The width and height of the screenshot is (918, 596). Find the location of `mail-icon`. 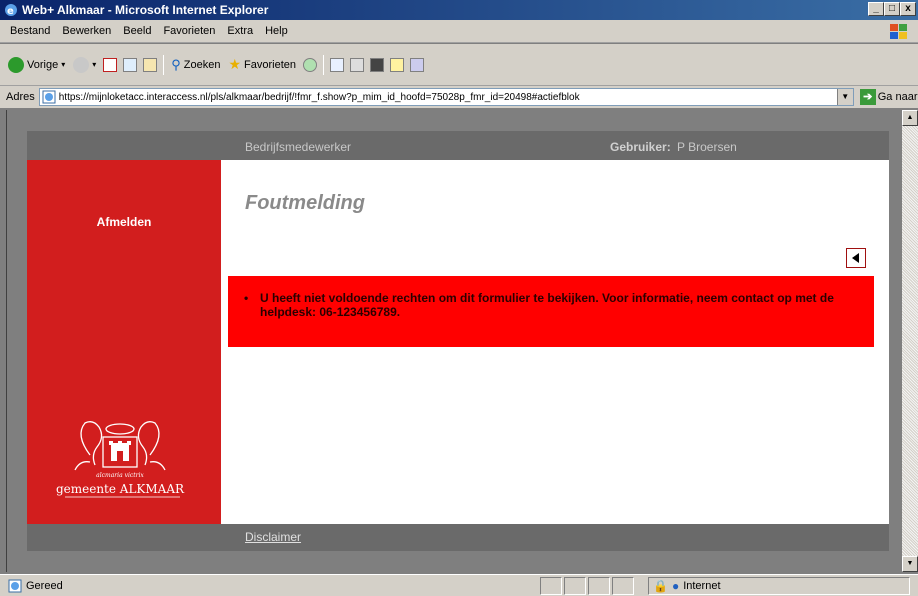

mail-icon is located at coordinates (337, 64).